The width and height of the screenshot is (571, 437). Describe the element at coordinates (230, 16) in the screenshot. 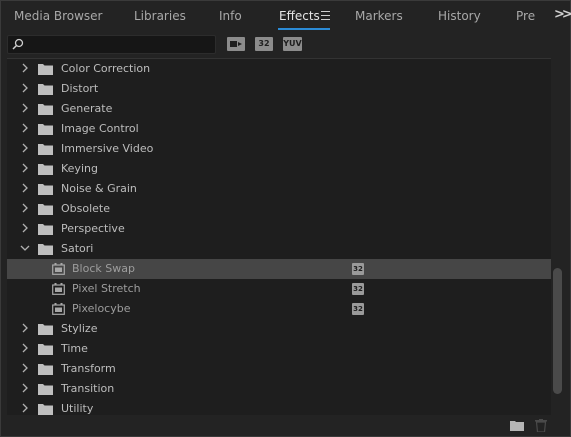

I see `tab-info: Info` at that location.